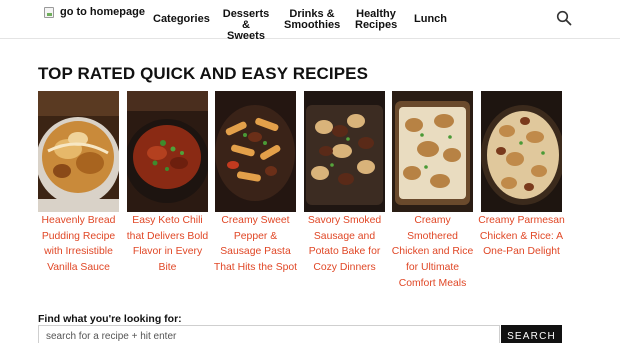 The width and height of the screenshot is (620, 343). I want to click on logo-alt-text: go to homepage, so click(102, 12).